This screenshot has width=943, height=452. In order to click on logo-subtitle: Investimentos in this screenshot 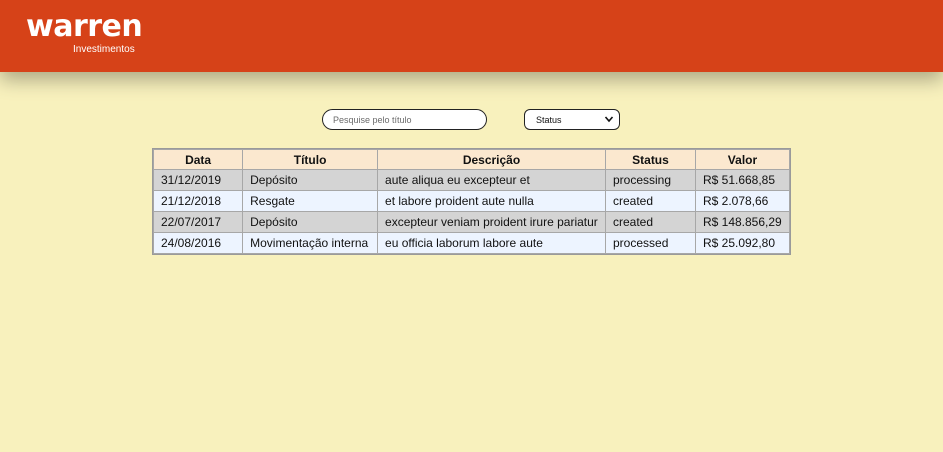, I will do `click(104, 49)`.